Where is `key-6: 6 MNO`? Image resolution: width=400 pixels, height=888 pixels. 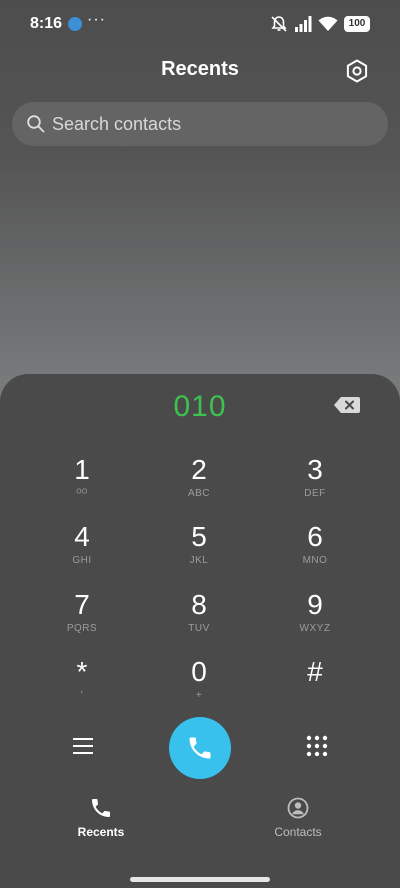 key-6: 6 MNO is located at coordinates (315, 551).